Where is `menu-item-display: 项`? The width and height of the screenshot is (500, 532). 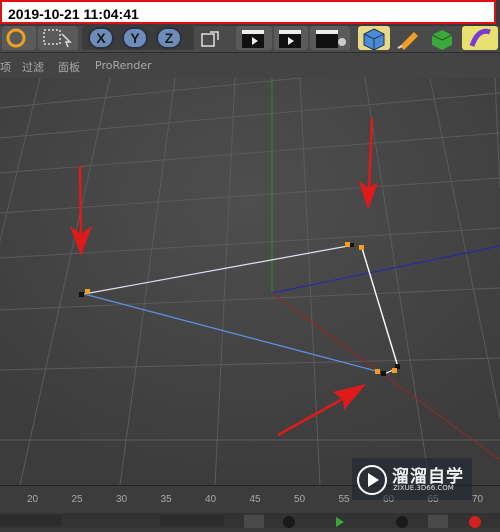
menu-item-display: 项 is located at coordinates (5, 67).